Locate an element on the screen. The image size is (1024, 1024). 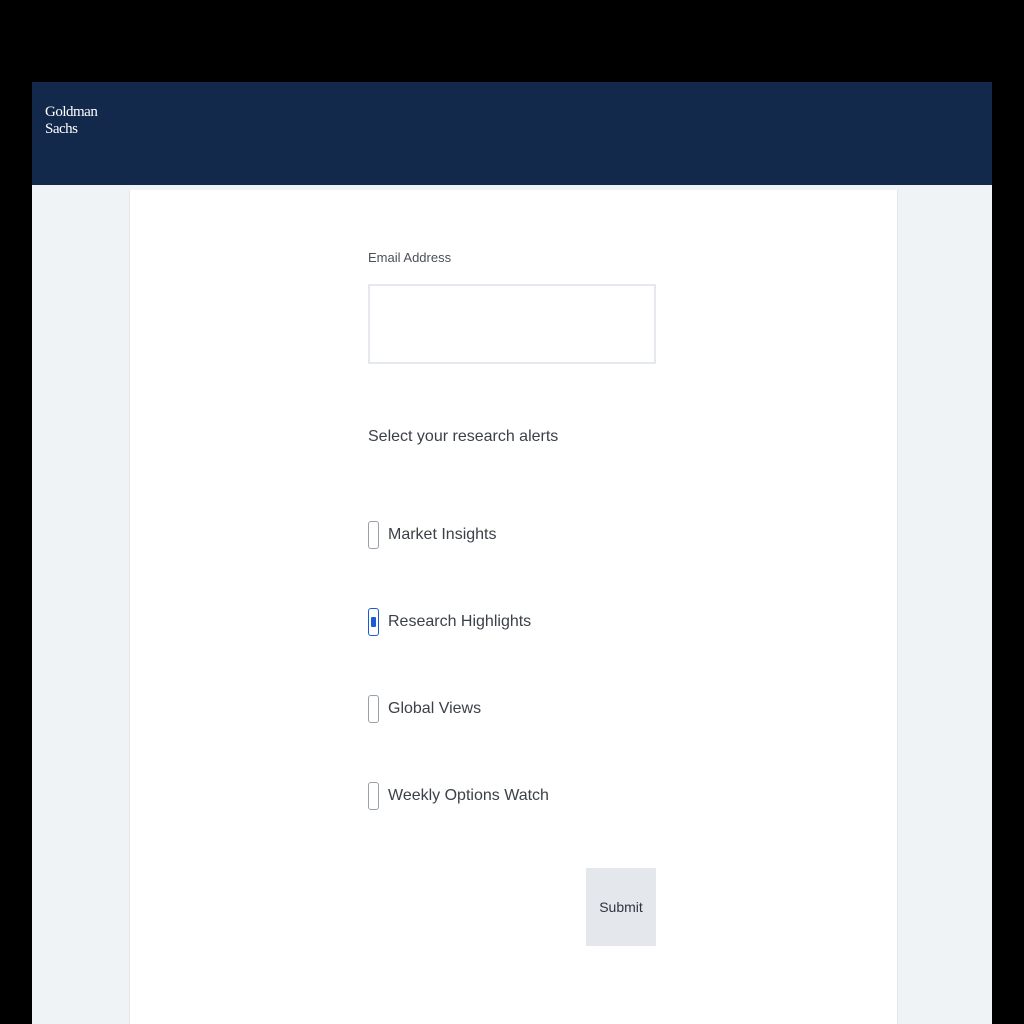
logo-line-1: Goldman is located at coordinates (71, 112).